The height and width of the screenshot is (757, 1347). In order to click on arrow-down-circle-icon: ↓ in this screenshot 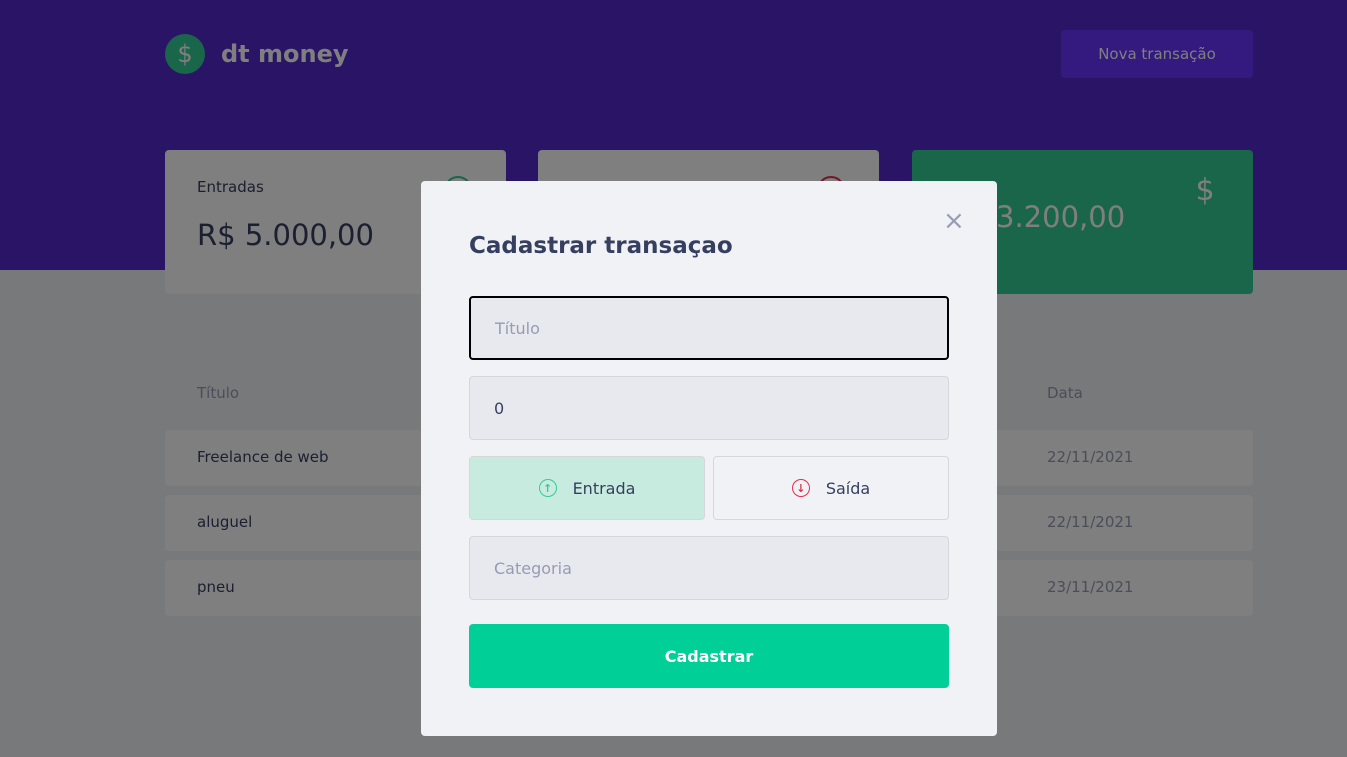, I will do `click(800, 488)`.